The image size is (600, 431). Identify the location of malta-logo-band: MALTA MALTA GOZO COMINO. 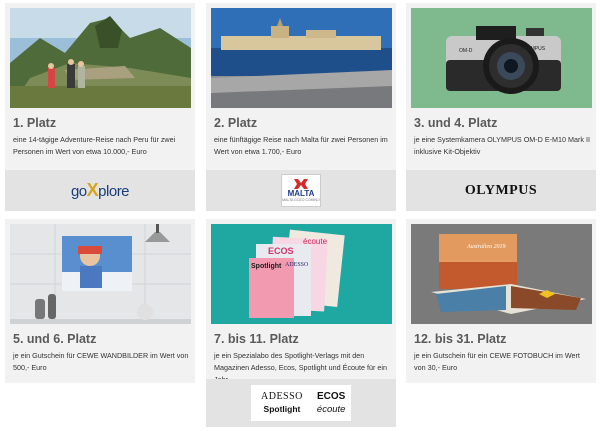
(301, 190).